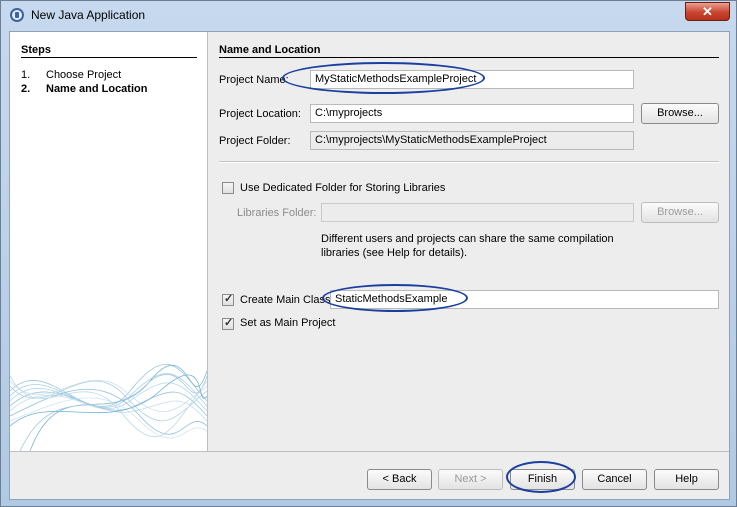 Image resolution: width=737 pixels, height=507 pixels. Describe the element at coordinates (477, 212) in the screenshot. I see `libraries-folder-input` at that location.